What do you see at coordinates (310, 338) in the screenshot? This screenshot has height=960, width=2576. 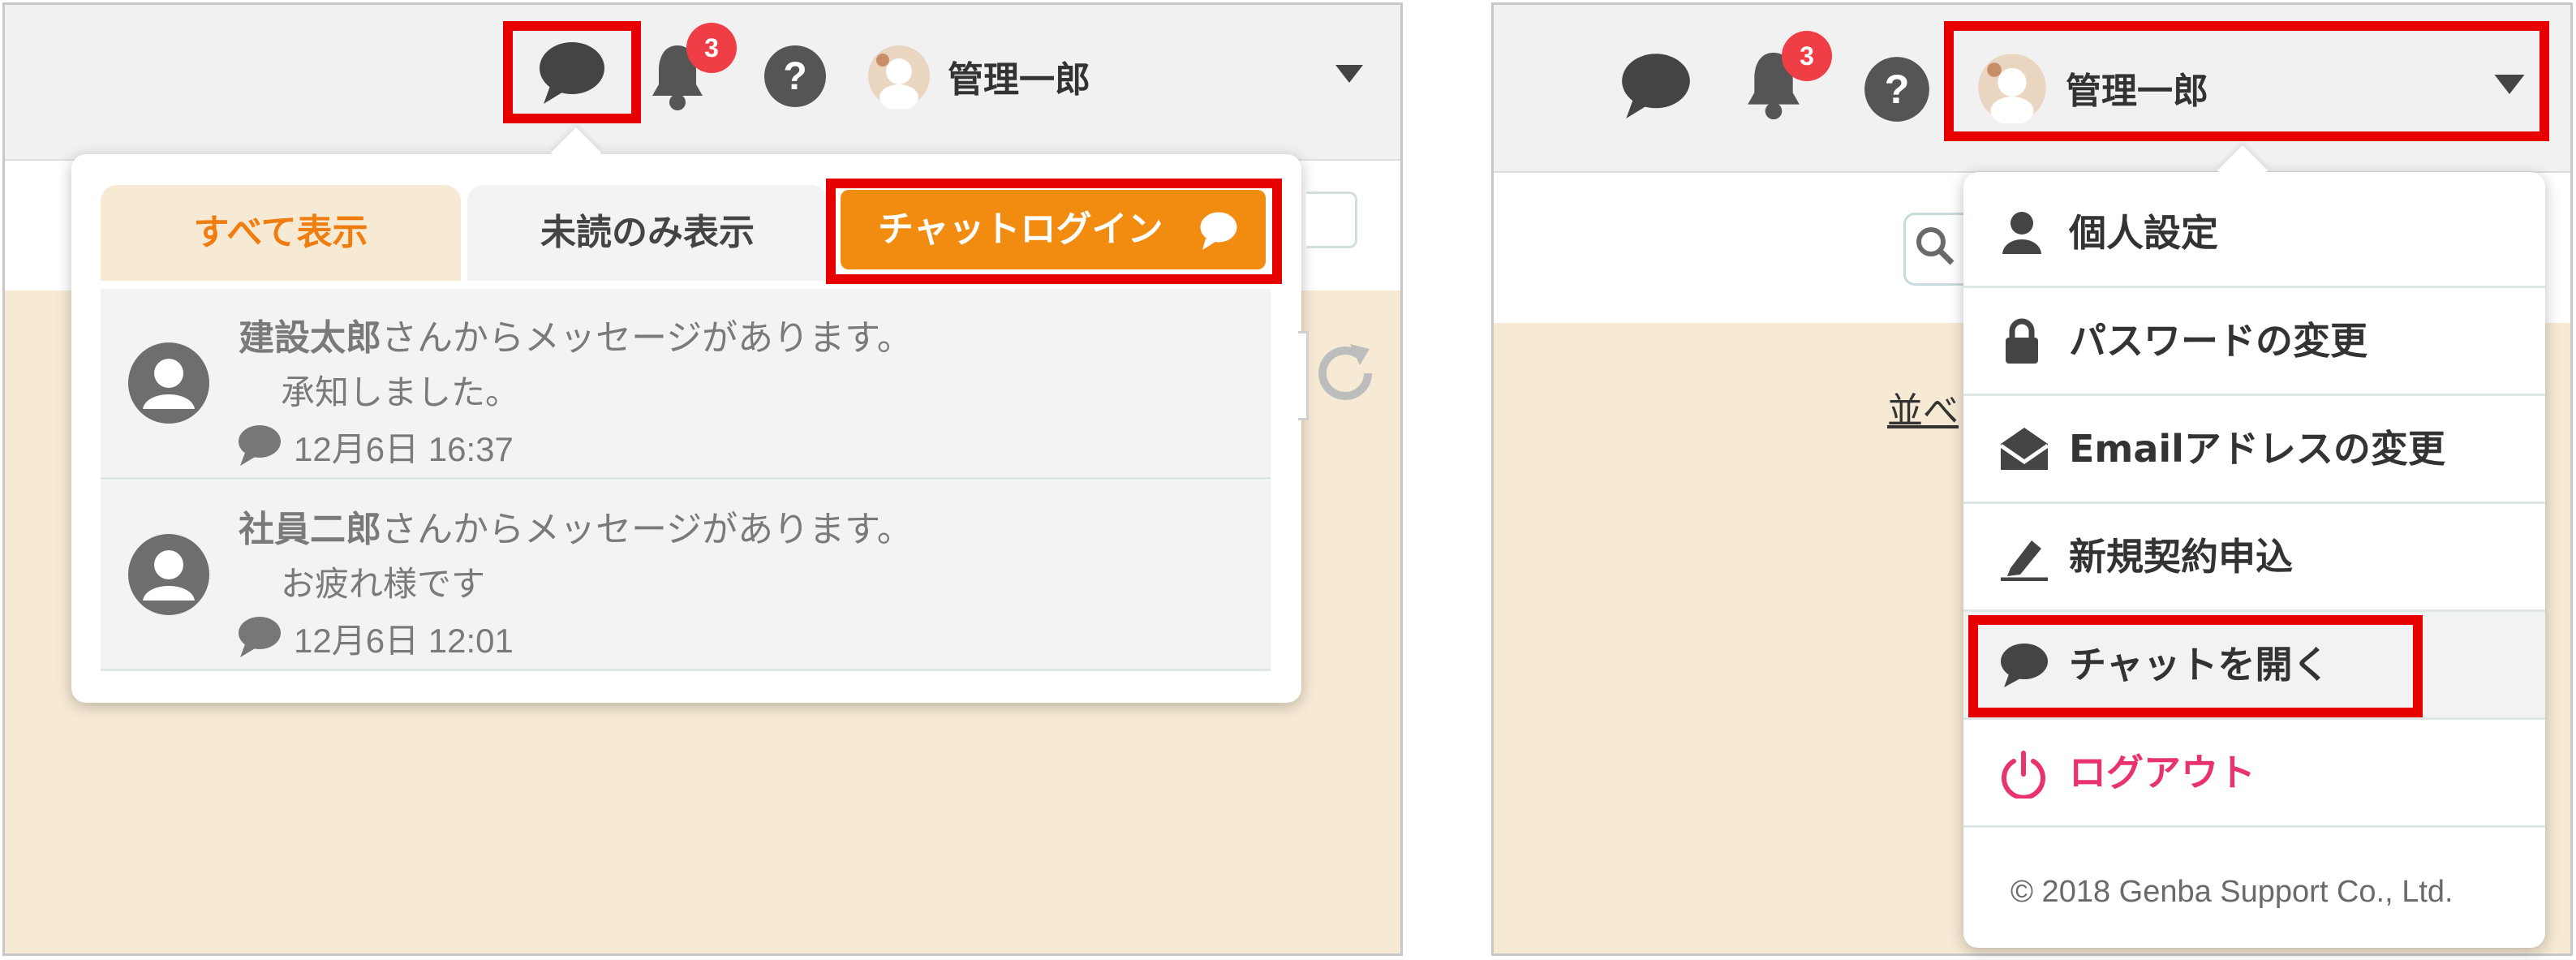 I see `sender-name: 建設太郎` at bounding box center [310, 338].